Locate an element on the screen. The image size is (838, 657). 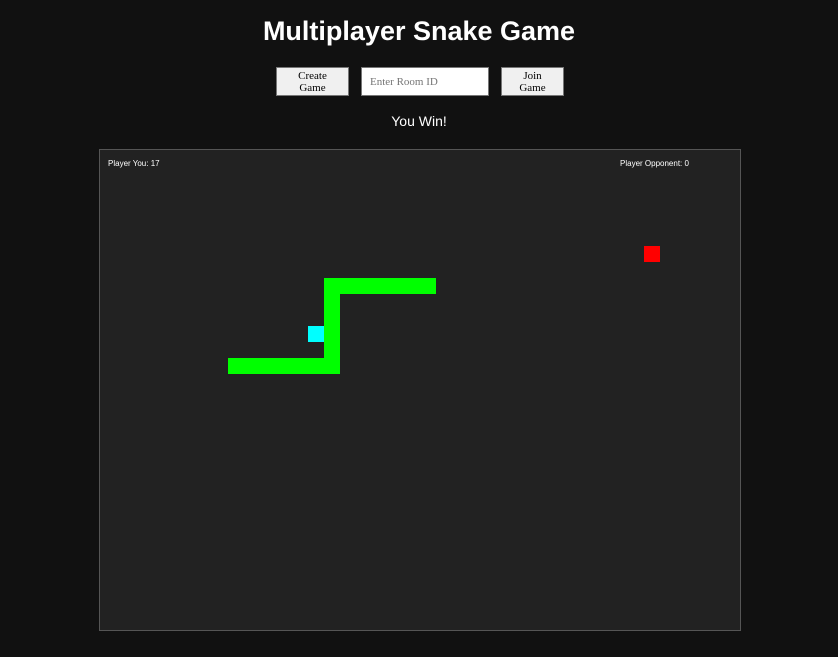
page-title: Multiplayer Snake Game is located at coordinates (419, 31).